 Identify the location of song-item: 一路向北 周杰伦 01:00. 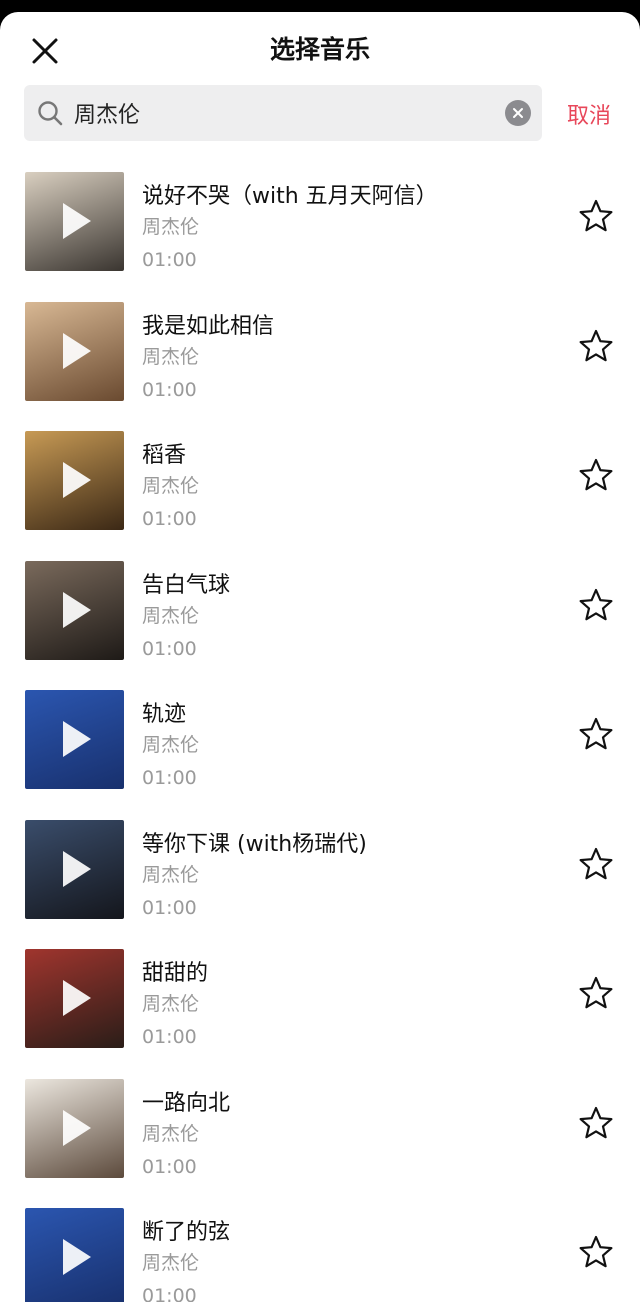
(320, 1143).